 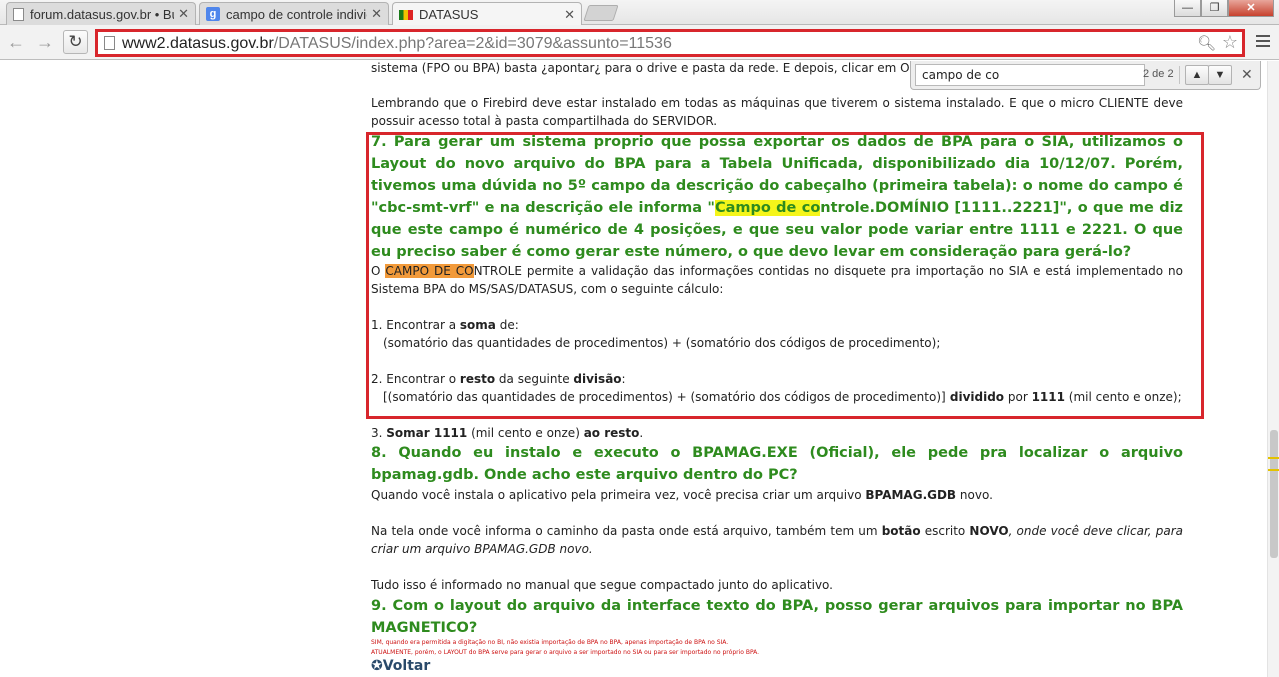 I want to click on step-2-text-mid: da seguinte, so click(x=534, y=379).